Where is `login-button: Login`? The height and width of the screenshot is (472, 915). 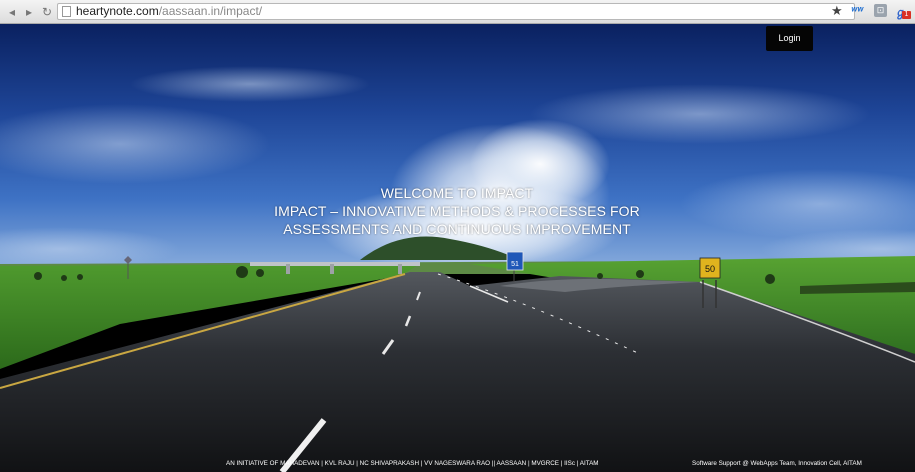
login-button: Login is located at coordinates (789, 38).